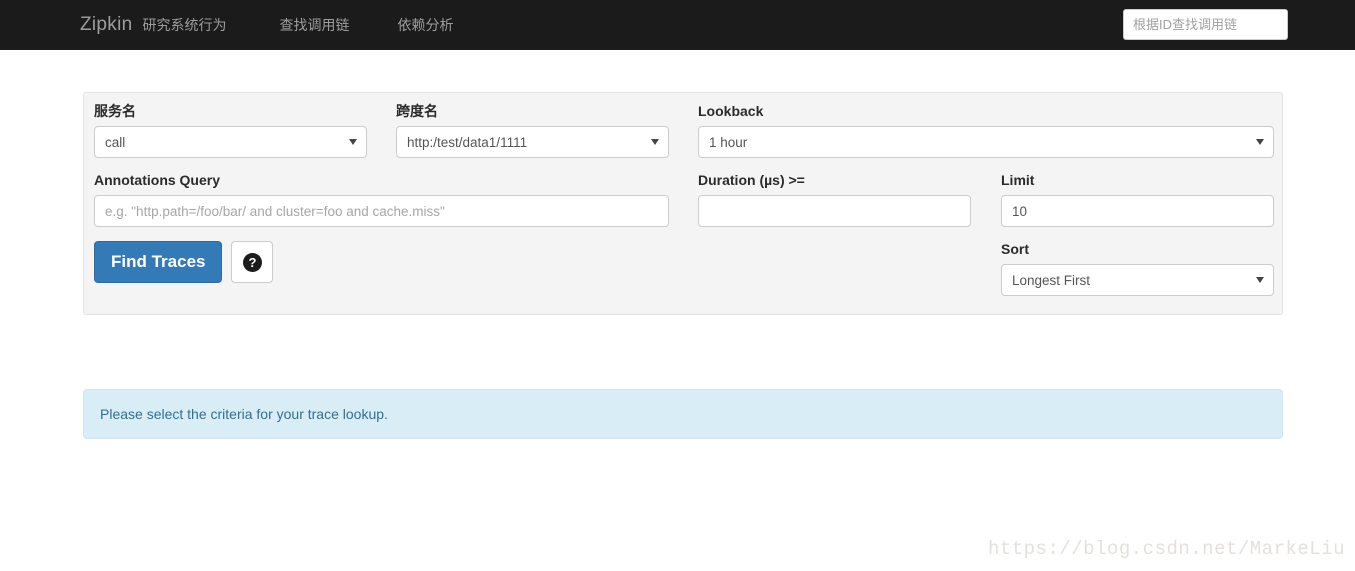 The image size is (1355, 571). What do you see at coordinates (366, 25) in the screenshot?
I see `navbar-links: 查找调用链 依赖分析` at bounding box center [366, 25].